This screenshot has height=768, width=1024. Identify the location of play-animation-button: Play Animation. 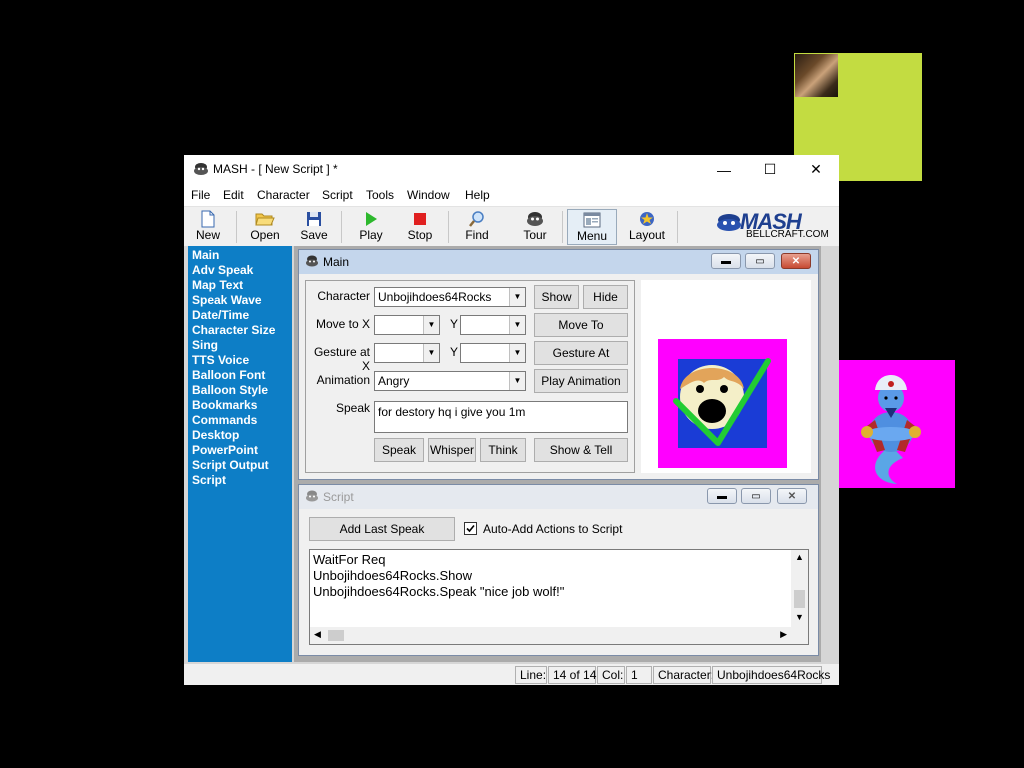
(581, 381).